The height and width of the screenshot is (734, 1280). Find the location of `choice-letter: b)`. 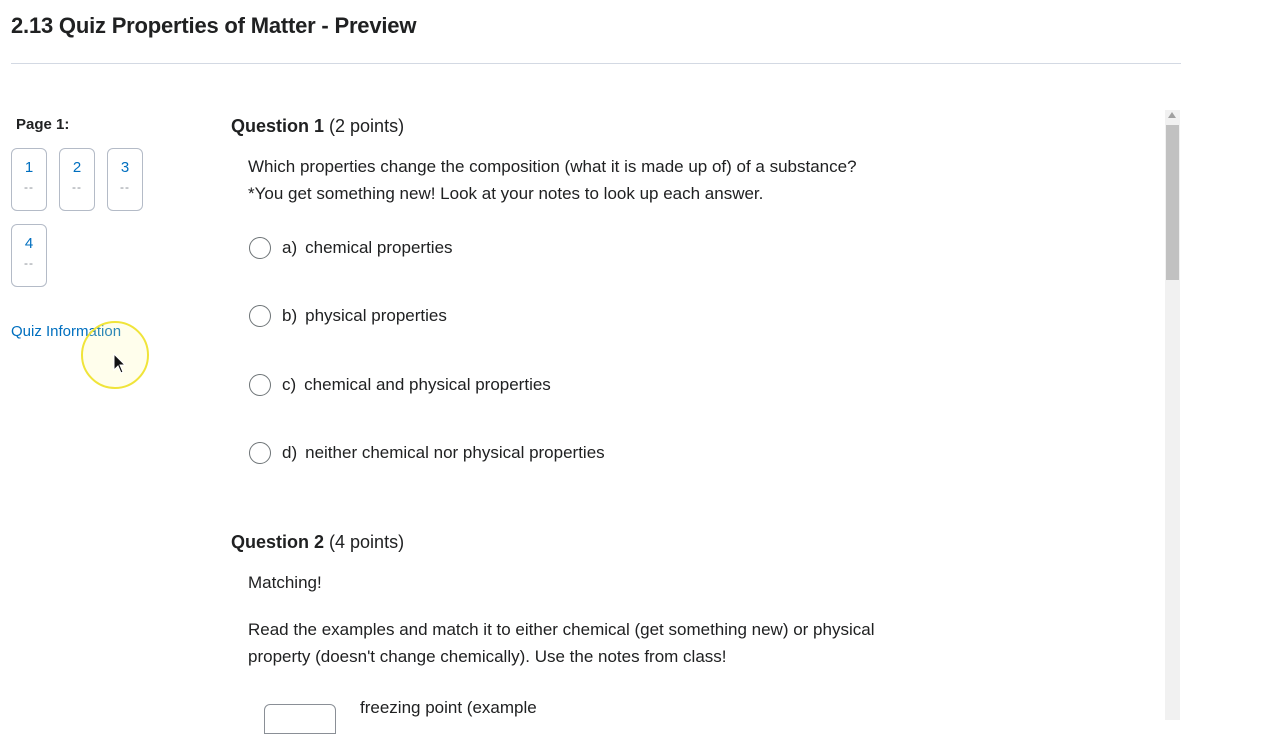

choice-letter: b) is located at coordinates (290, 315).